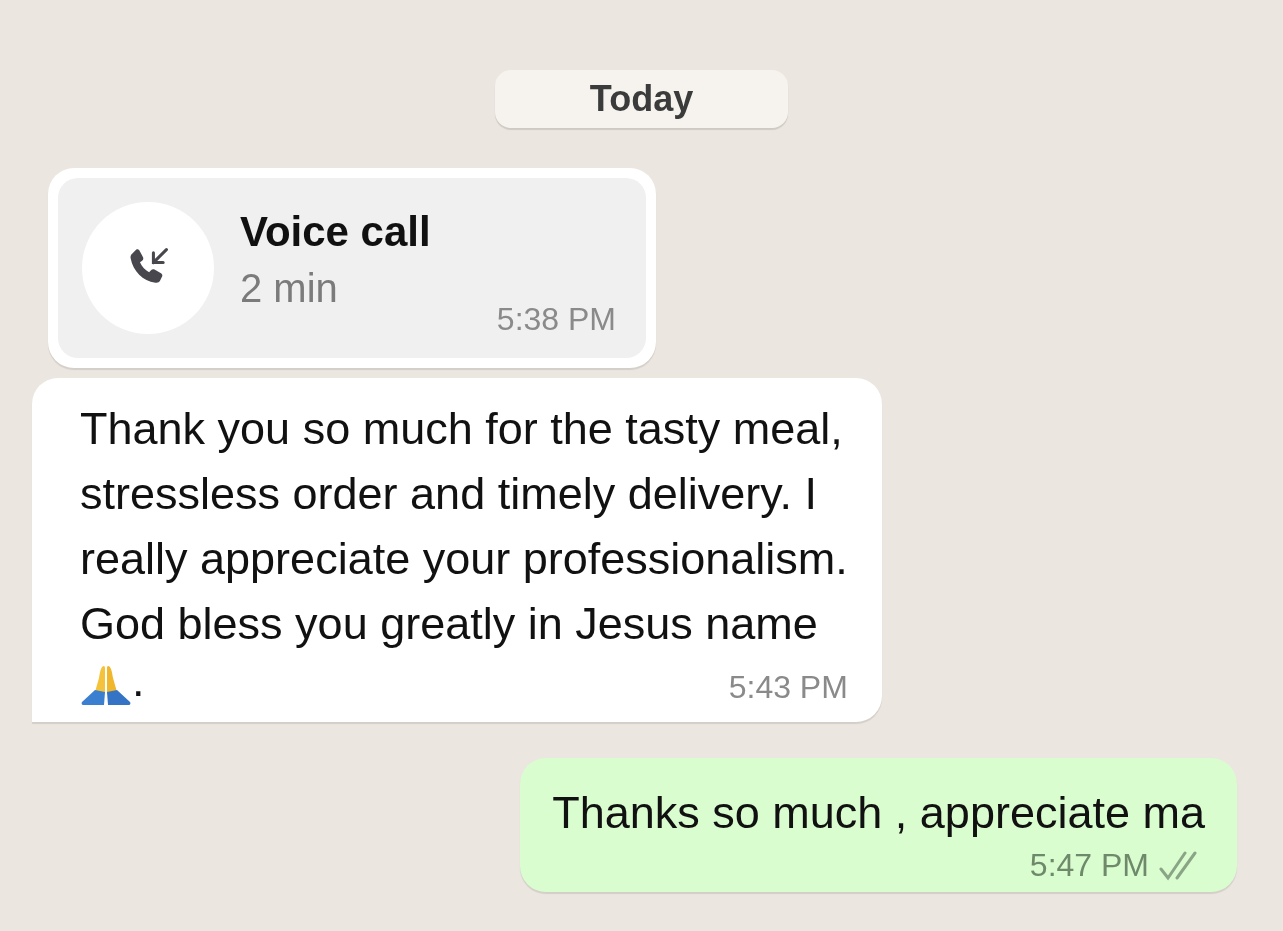 The width and height of the screenshot is (1283, 931). Describe the element at coordinates (878, 813) in the screenshot. I see `message-text: Thanks so much , appreciate ma` at that location.